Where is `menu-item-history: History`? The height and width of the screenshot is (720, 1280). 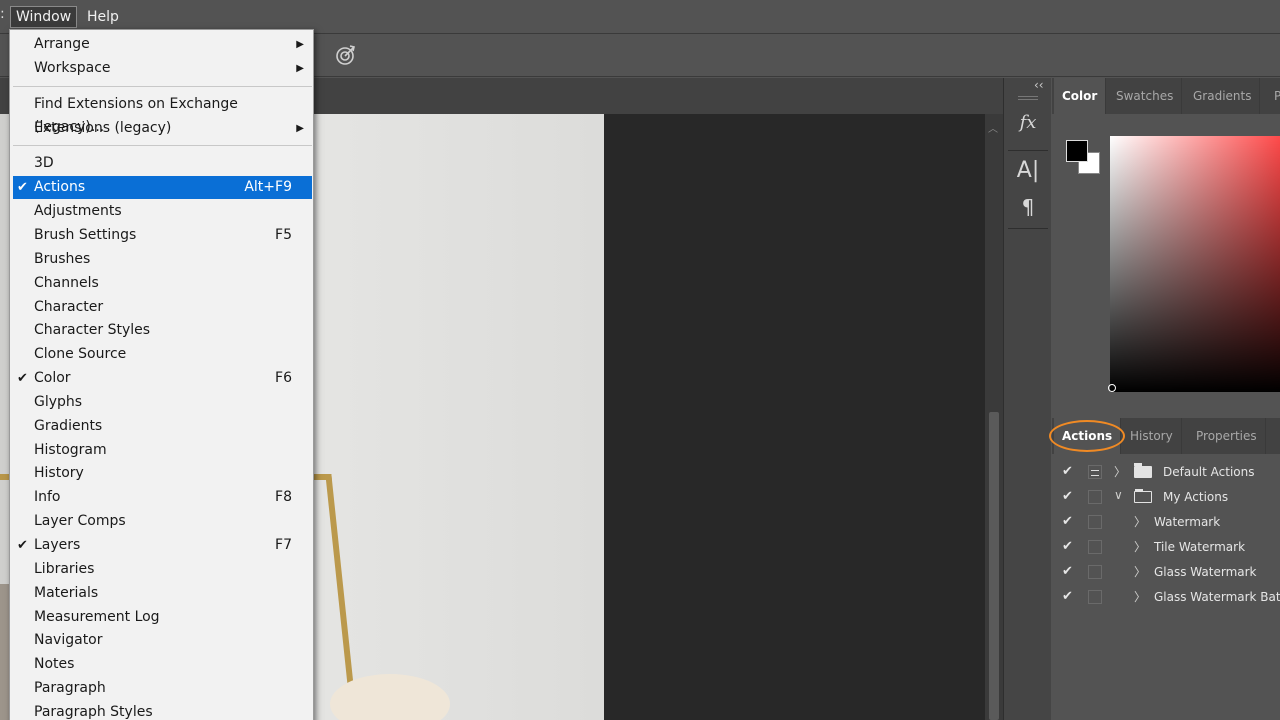 menu-item-history: History is located at coordinates (162, 473).